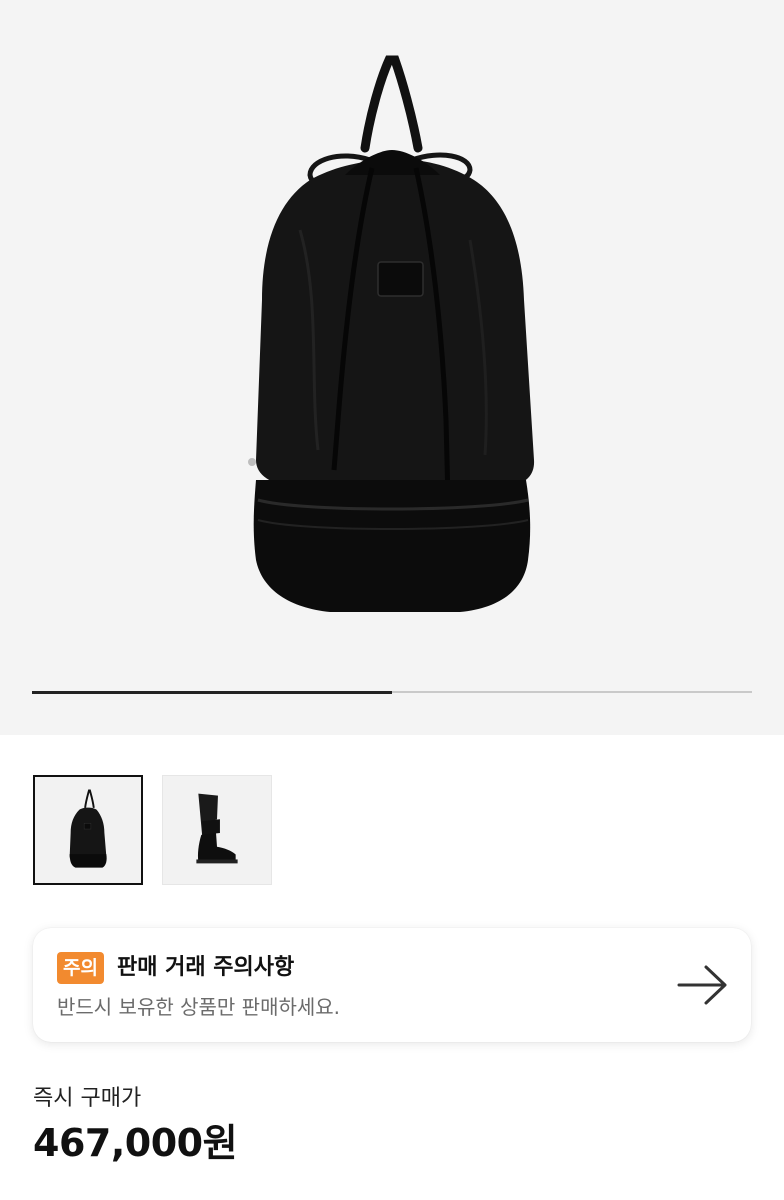 The width and height of the screenshot is (784, 1200). I want to click on arrow-right-icon, so click(703, 985).